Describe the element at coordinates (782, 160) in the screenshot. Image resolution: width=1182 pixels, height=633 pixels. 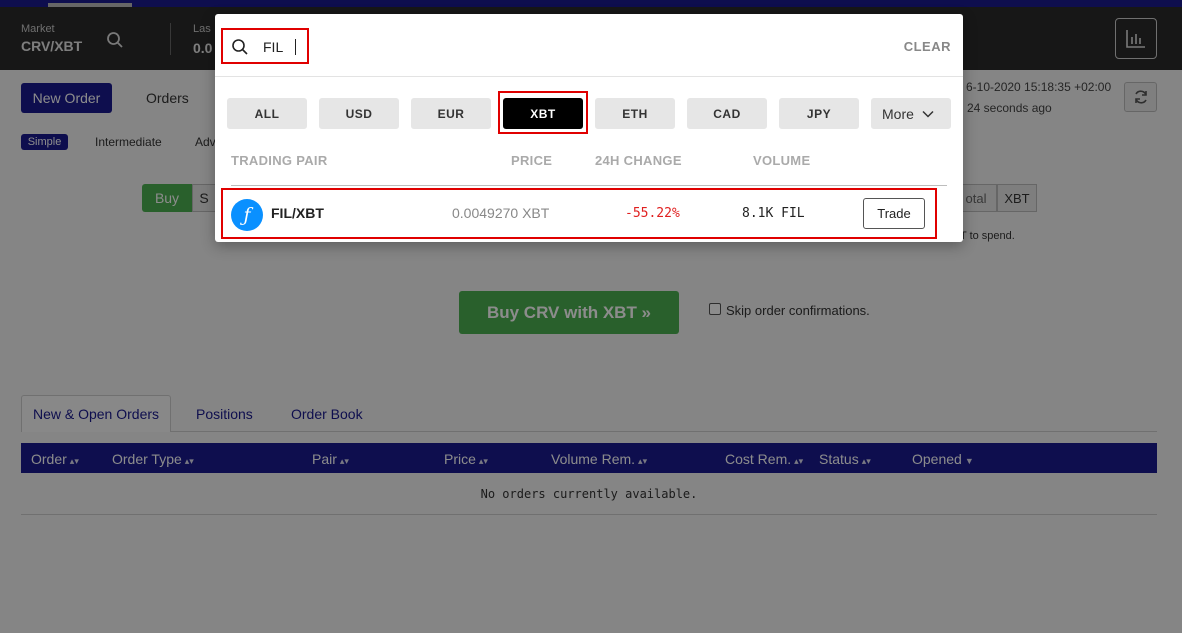
I see `col-volume: VOLUME` at that location.